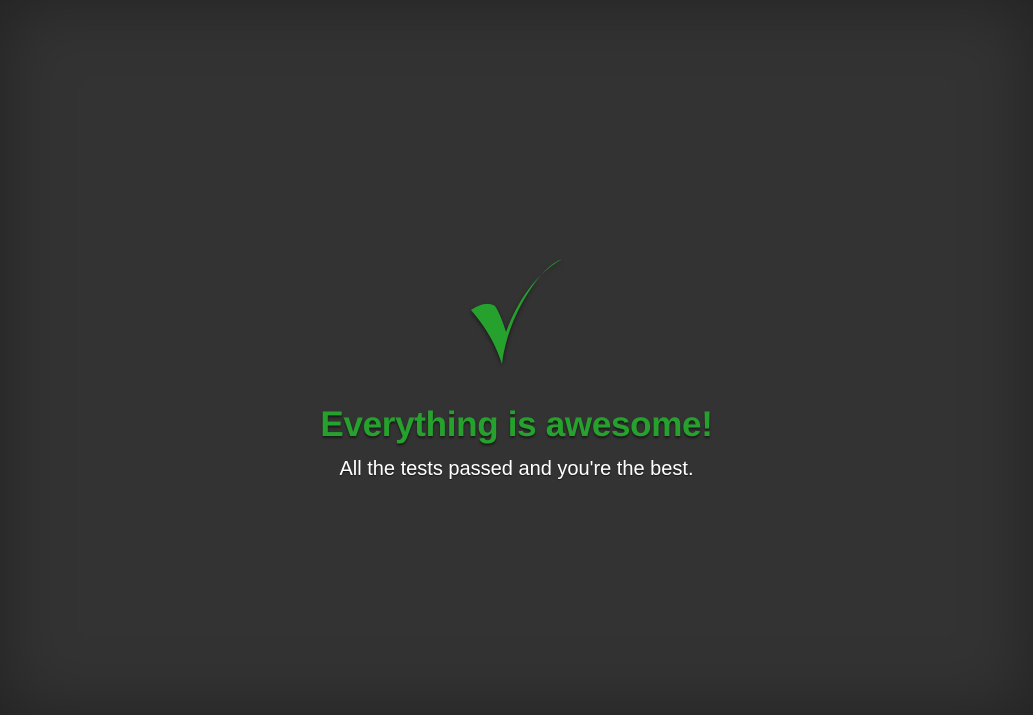 The image size is (1033, 715). What do you see at coordinates (517, 312) in the screenshot?
I see `check-icon` at bounding box center [517, 312].